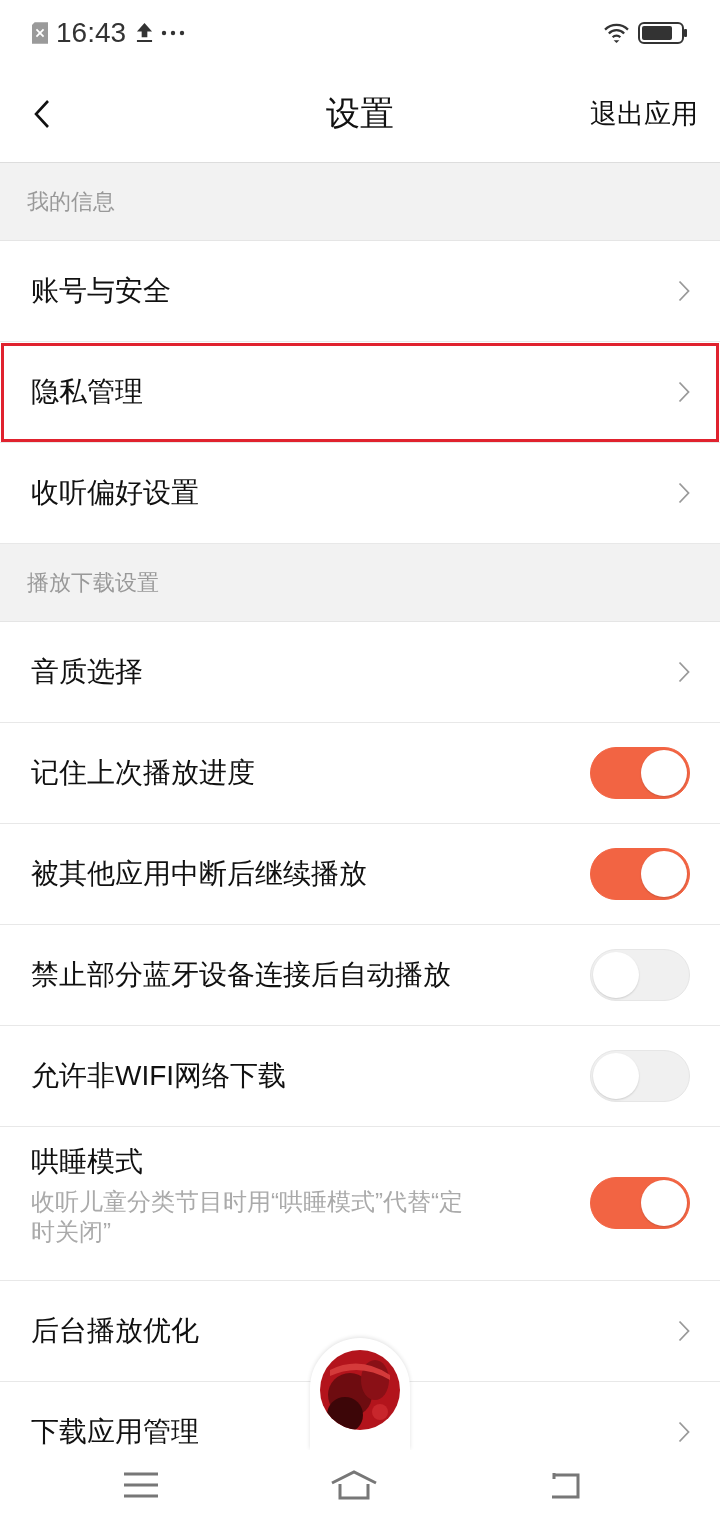 The height and width of the screenshot is (1520, 720). I want to click on row-label: 哄睡模式, so click(87, 1162).